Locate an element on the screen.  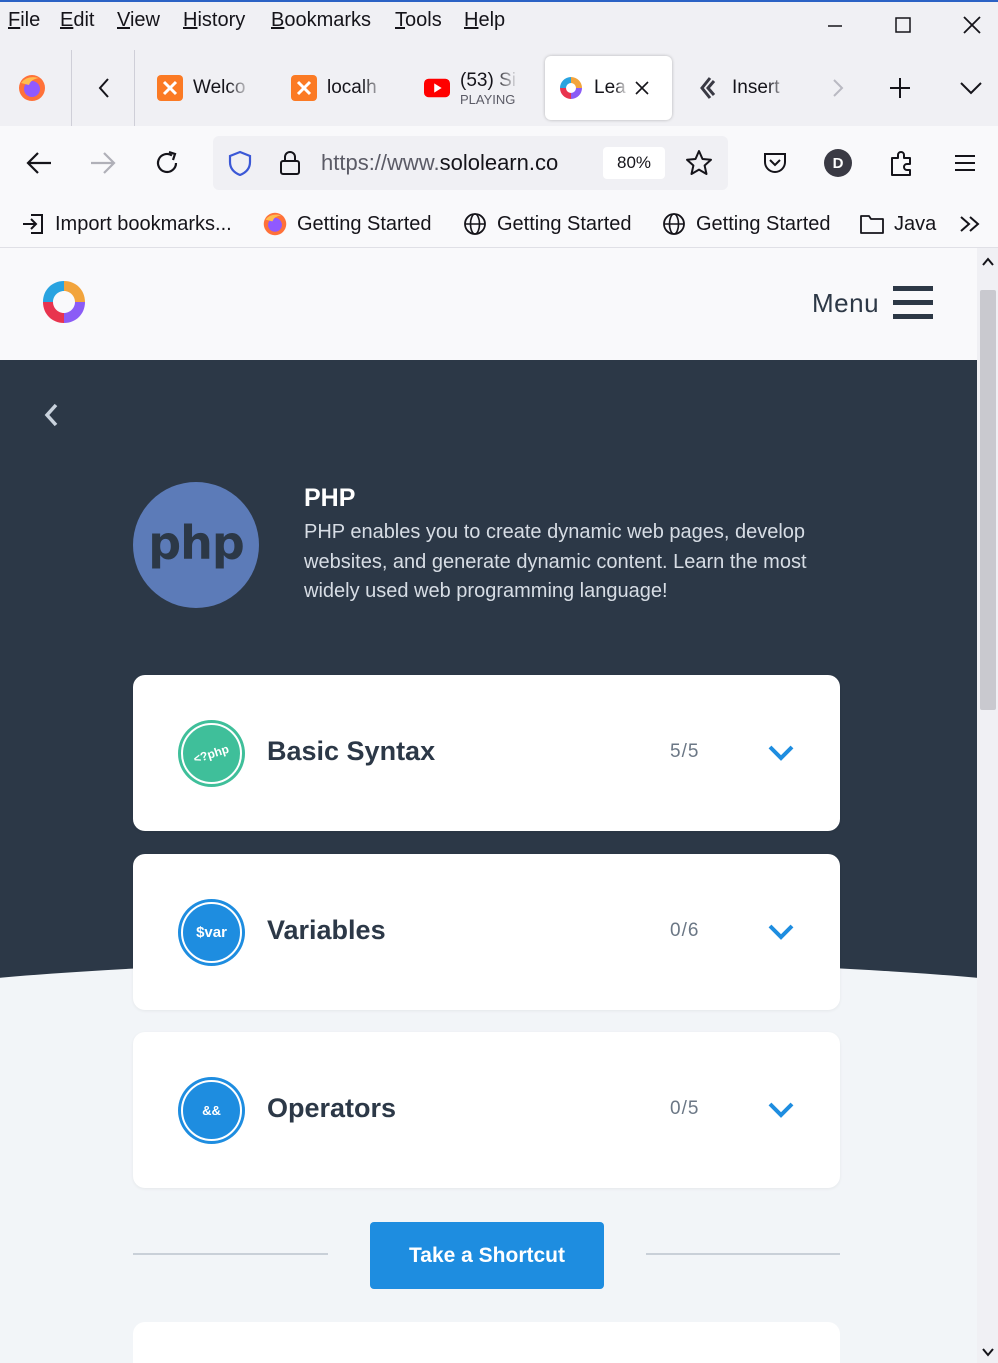
module-icon: && is located at coordinates (211, 1110).